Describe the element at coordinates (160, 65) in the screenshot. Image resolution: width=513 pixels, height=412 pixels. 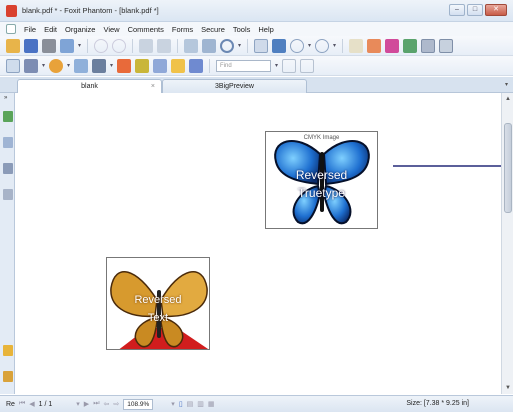
I see `text-field-icon` at that location.